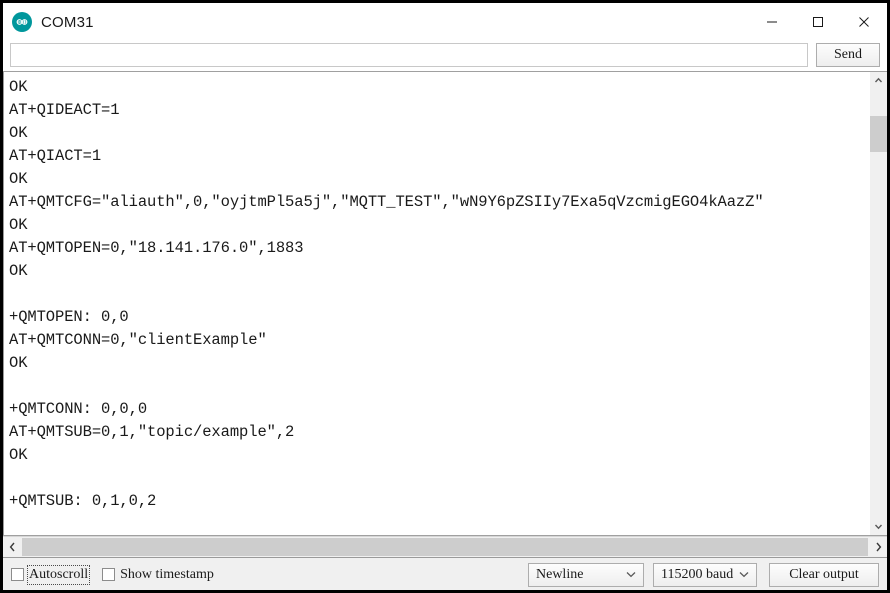 The image size is (890, 593). What do you see at coordinates (167, 575) in the screenshot?
I see `show-timestamp-label: Show timestamp` at bounding box center [167, 575].